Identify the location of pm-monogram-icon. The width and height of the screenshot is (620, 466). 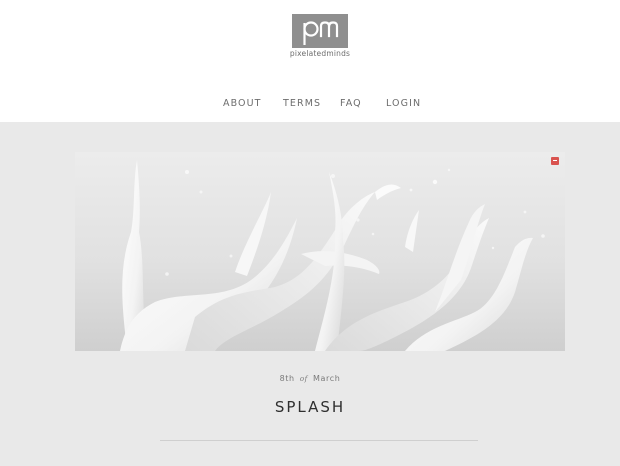
(321, 33).